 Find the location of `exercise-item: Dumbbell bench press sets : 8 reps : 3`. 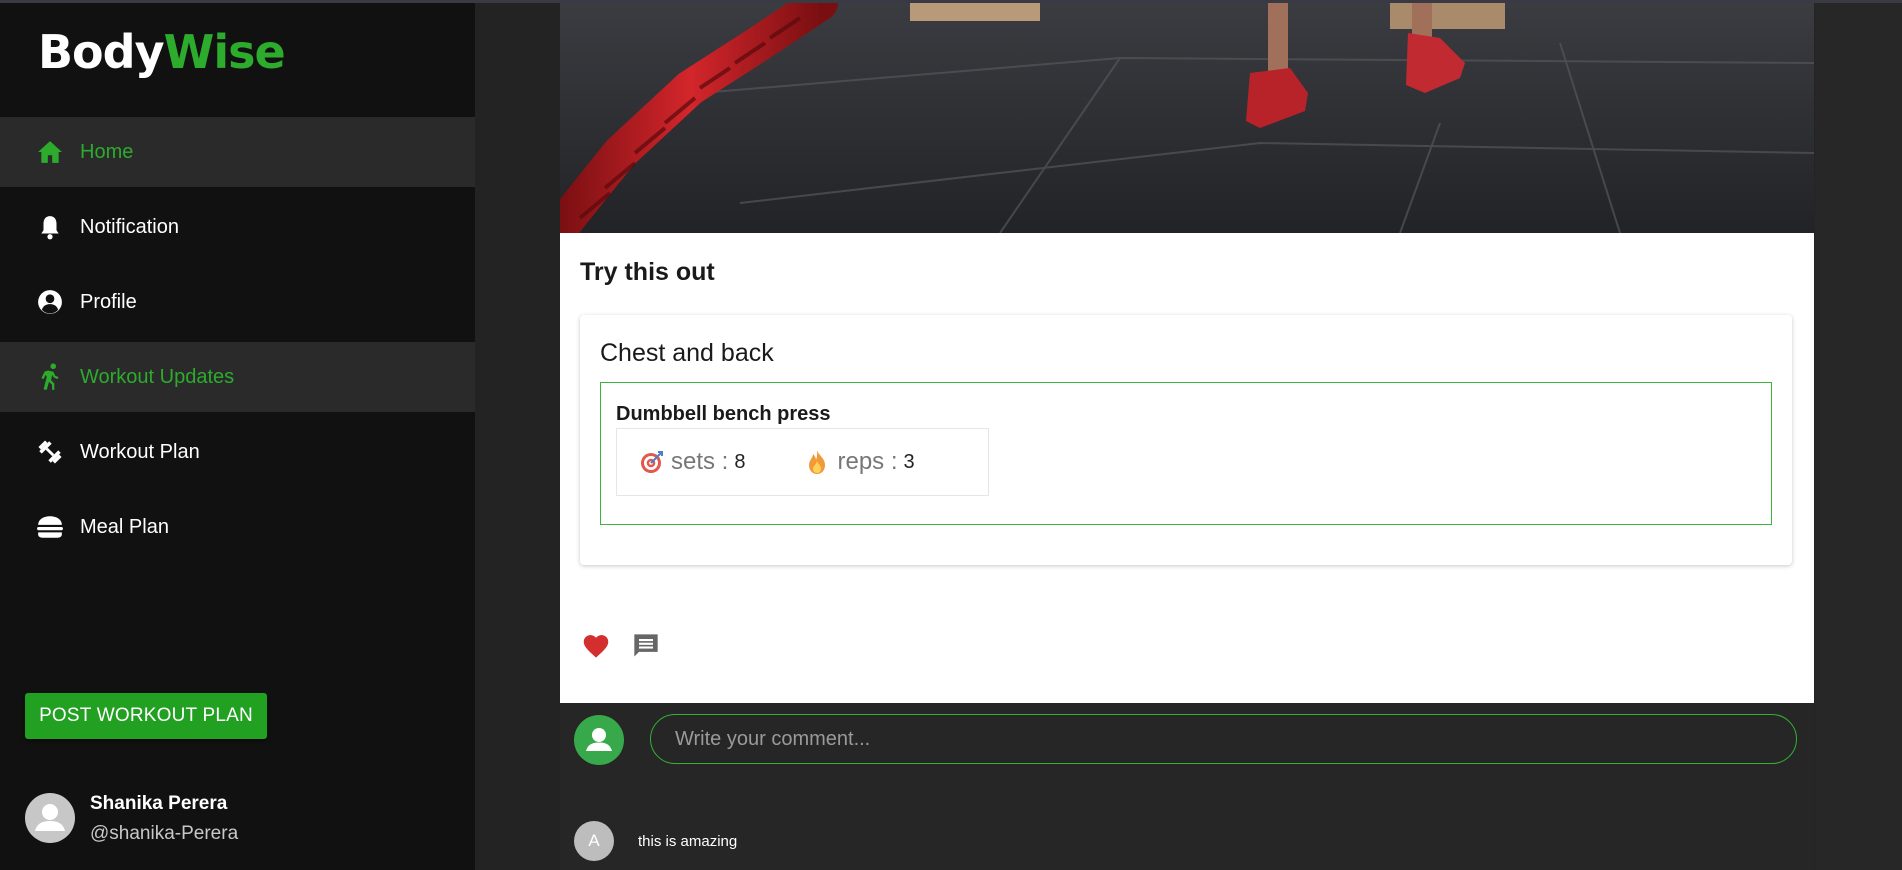

exercise-item: Dumbbell bench press sets : 8 reps : 3 is located at coordinates (1186, 453).